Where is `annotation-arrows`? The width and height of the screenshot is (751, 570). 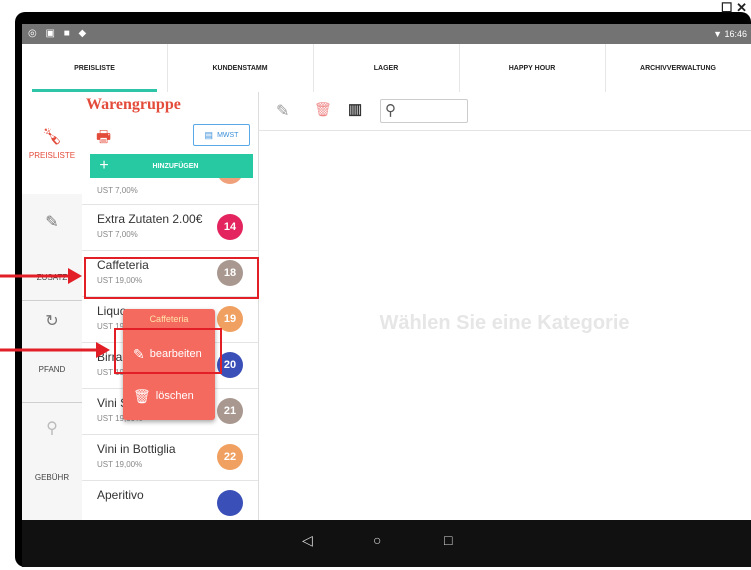
annotation-arrows is located at coordinates (55, 313).